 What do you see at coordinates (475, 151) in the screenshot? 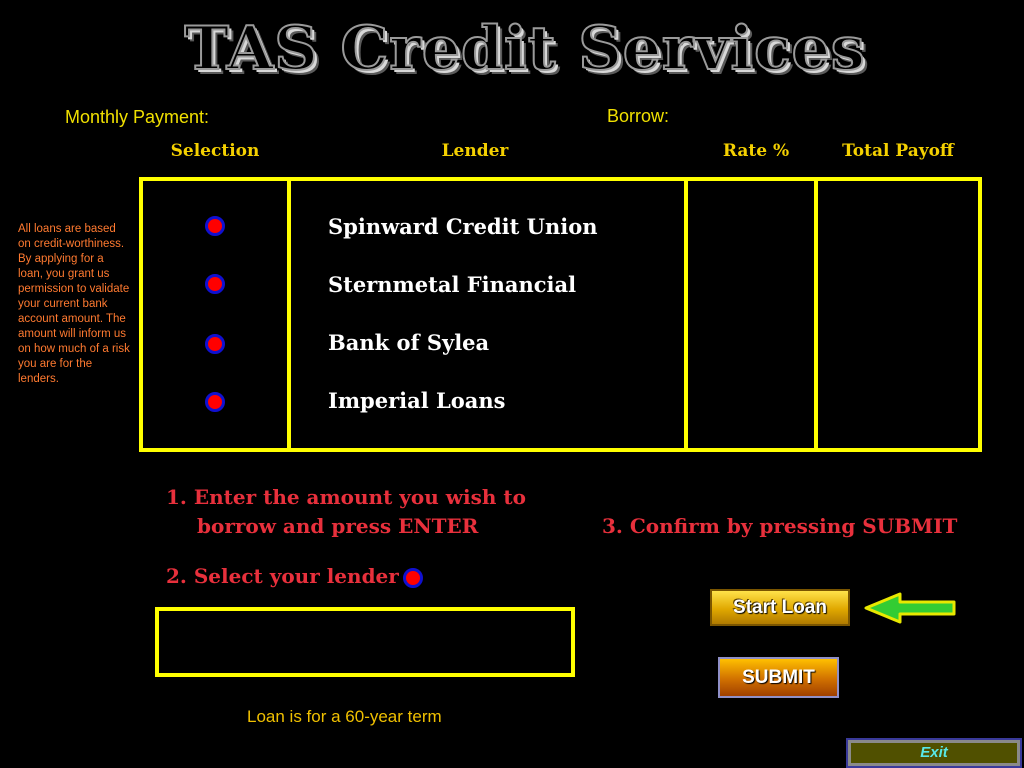
I see `header-lender: Lender` at bounding box center [475, 151].